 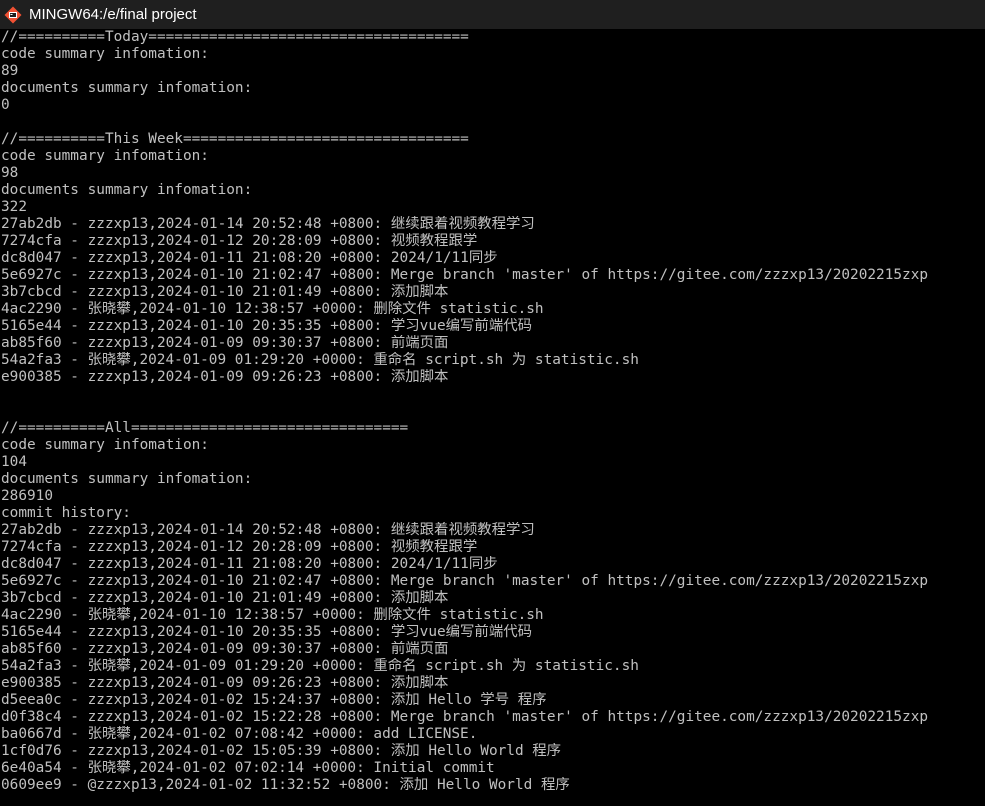 I want to click on terminal-line: 89, so click(x=10, y=71).